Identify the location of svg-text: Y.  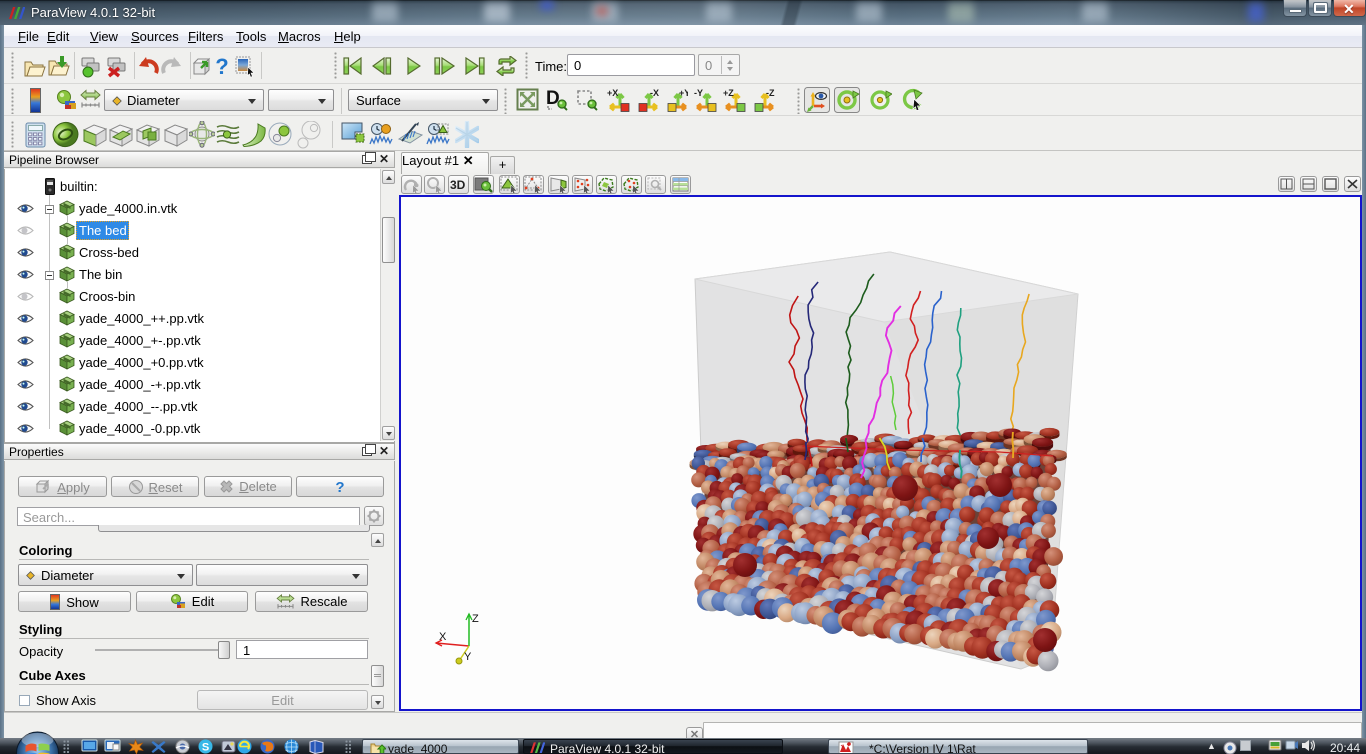
(468, 657).